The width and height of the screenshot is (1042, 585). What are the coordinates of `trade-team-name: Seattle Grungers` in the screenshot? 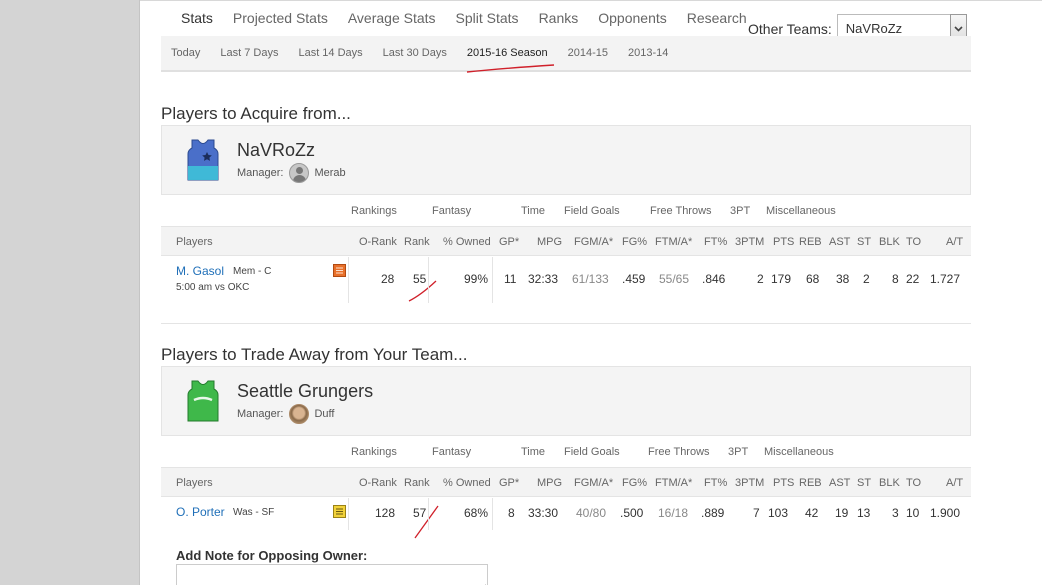 It's located at (305, 391).